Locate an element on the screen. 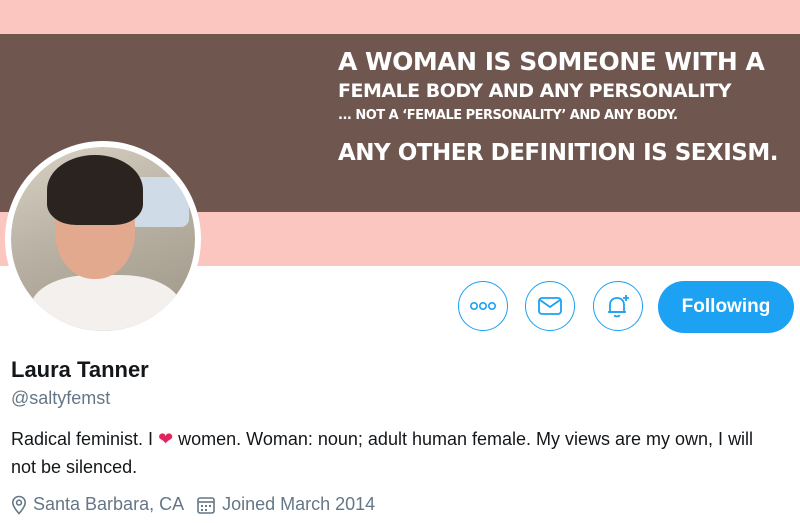 The width and height of the screenshot is (800, 523). heart-icon: ❤ is located at coordinates (166, 439).